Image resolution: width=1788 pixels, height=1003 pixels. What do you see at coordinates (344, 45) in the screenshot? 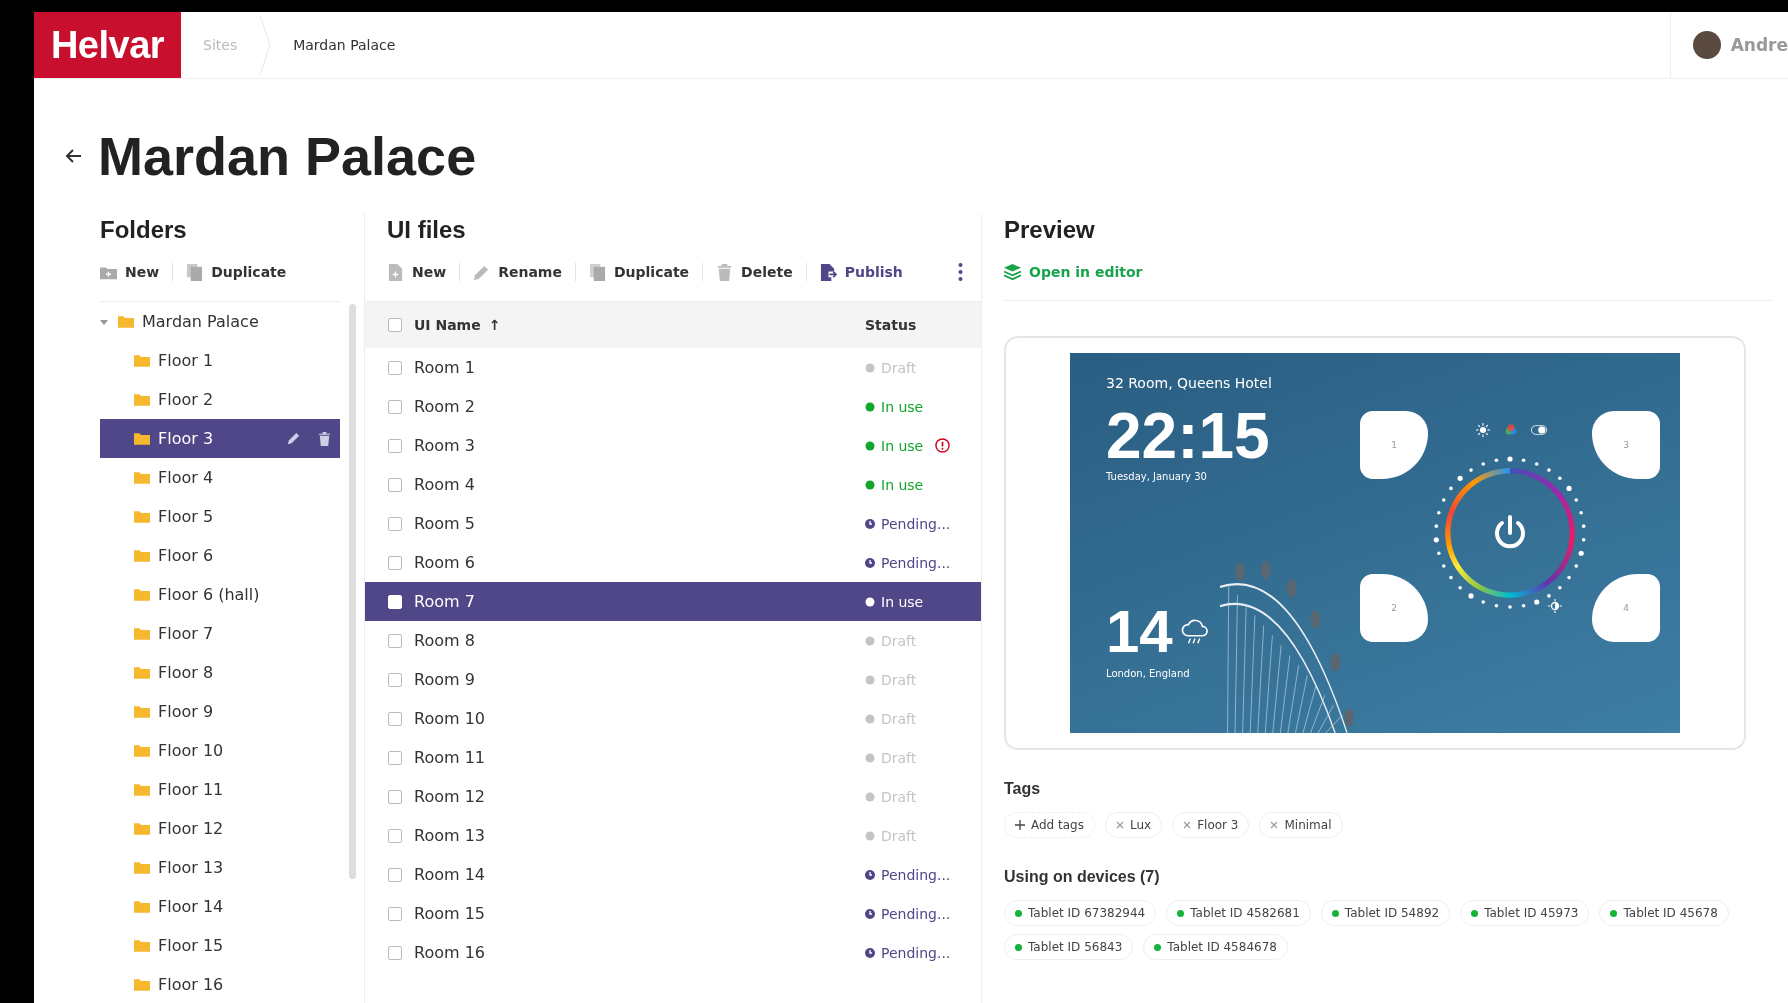
I see `breadcrumb-link: Mardan Palace` at bounding box center [344, 45].